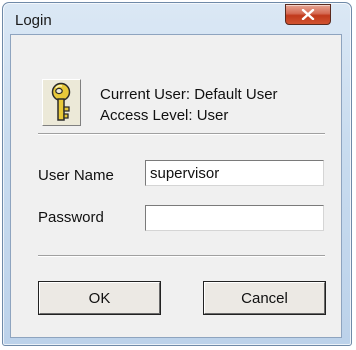  What do you see at coordinates (76, 175) in the screenshot?
I see `username-label: User Name` at bounding box center [76, 175].